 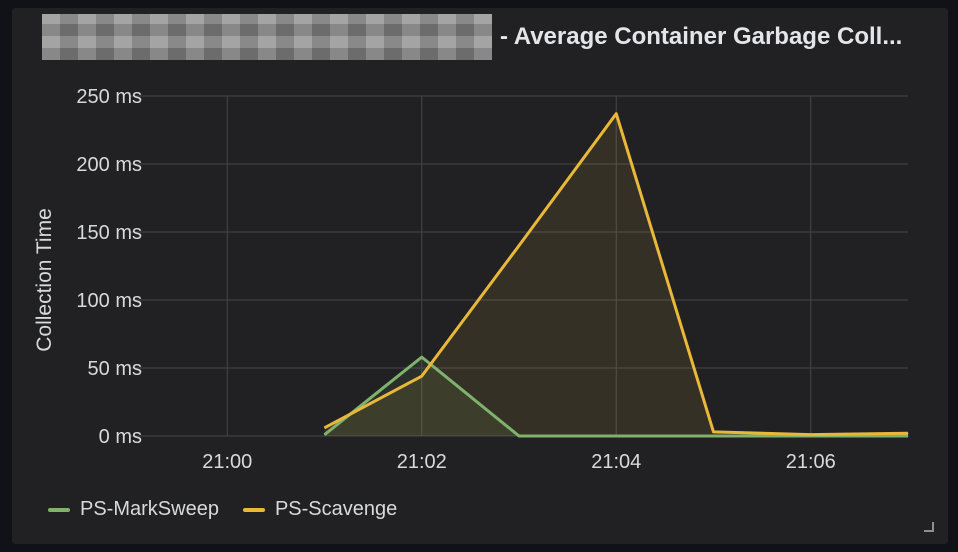 I want to click on x-tick-label: 21:02, so click(x=422, y=462).